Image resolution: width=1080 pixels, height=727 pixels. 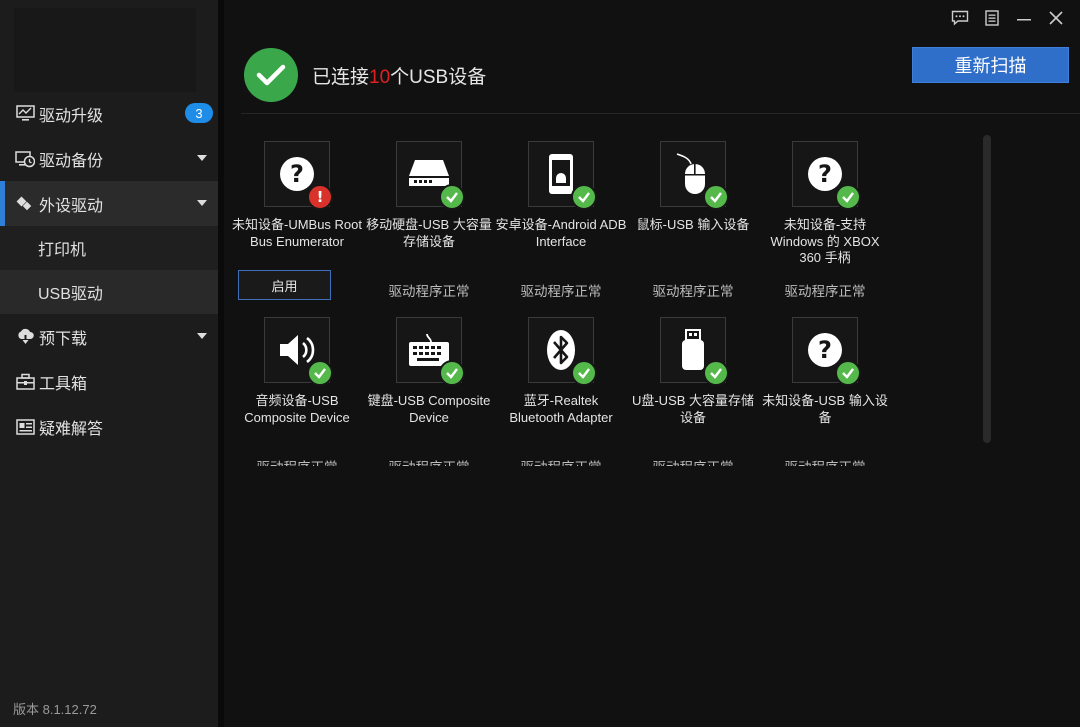 I want to click on sidebar-item-troubleshooting: 疑难解答, so click(x=109, y=426).